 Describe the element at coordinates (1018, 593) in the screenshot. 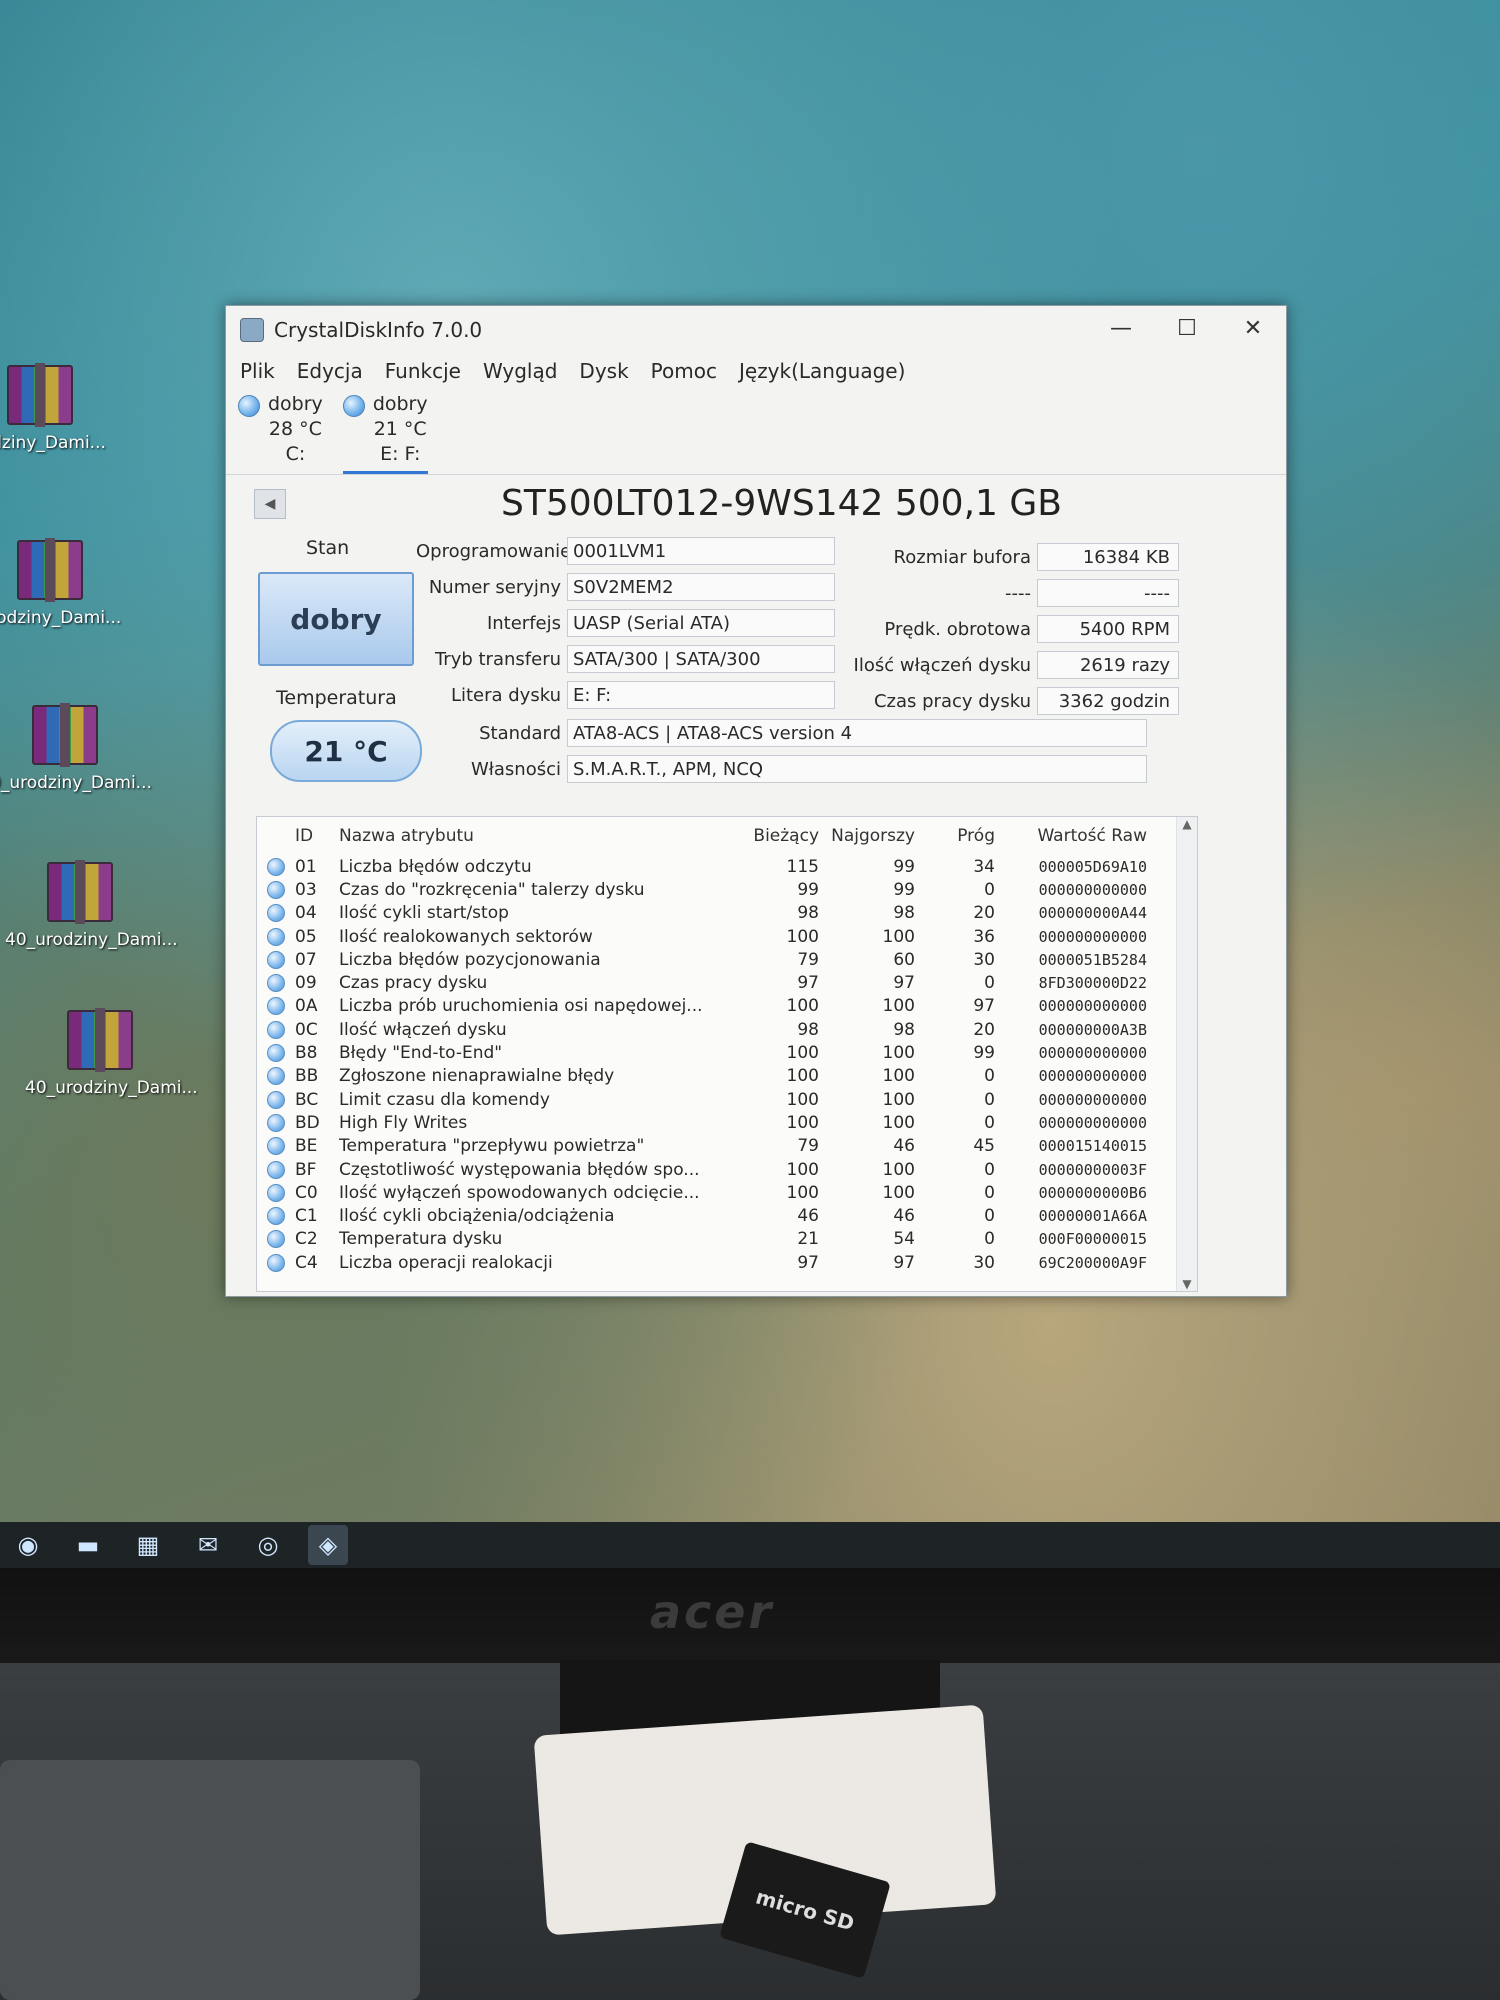

I see `field-label: ----` at that location.